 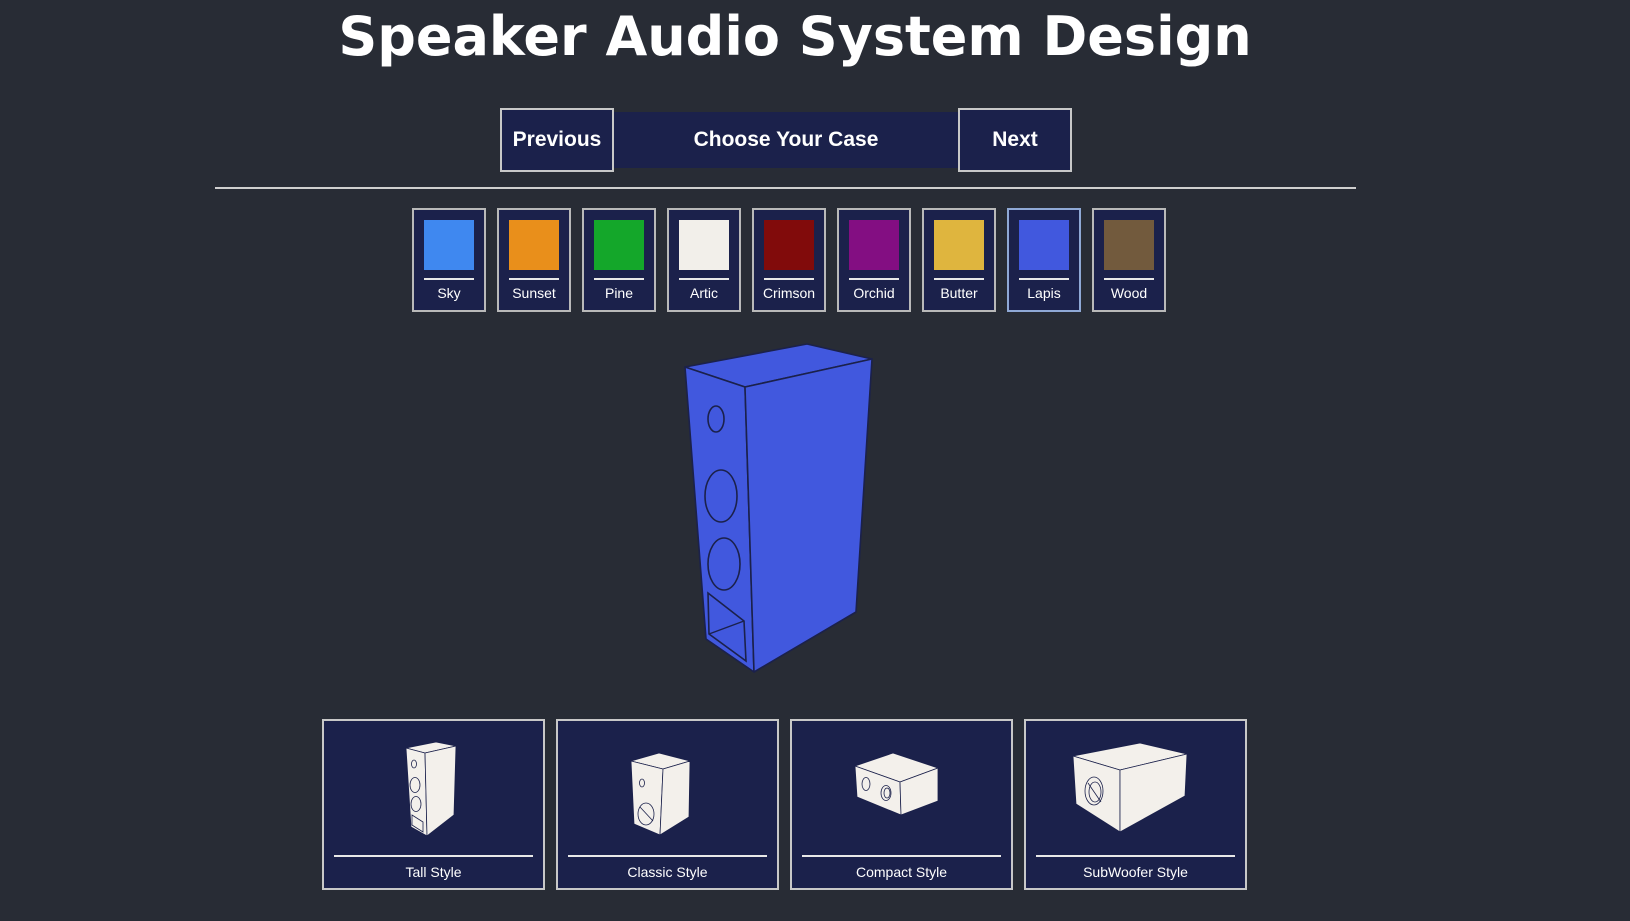 I want to click on step-title: Choose Your Case, so click(x=786, y=140).